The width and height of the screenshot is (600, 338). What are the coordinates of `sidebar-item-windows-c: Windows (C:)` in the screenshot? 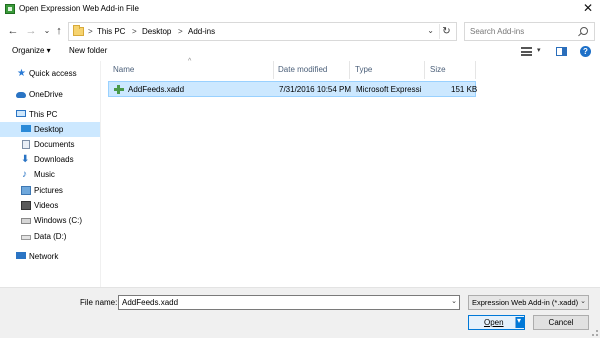 It's located at (50, 220).